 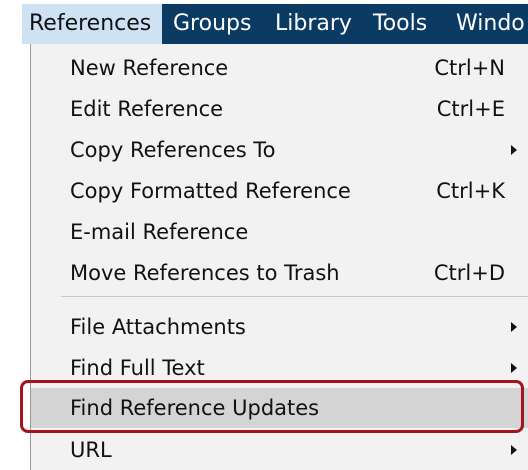 I want to click on menu-item-url: URL, so click(x=279, y=450).